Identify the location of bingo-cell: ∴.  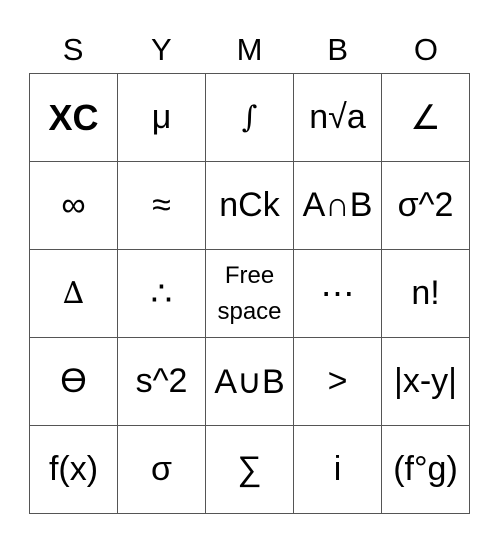
(162, 294).